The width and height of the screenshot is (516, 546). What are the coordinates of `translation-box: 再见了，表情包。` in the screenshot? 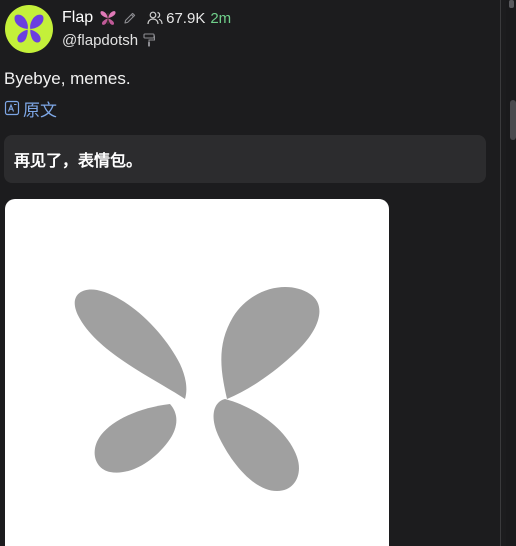 It's located at (245, 159).